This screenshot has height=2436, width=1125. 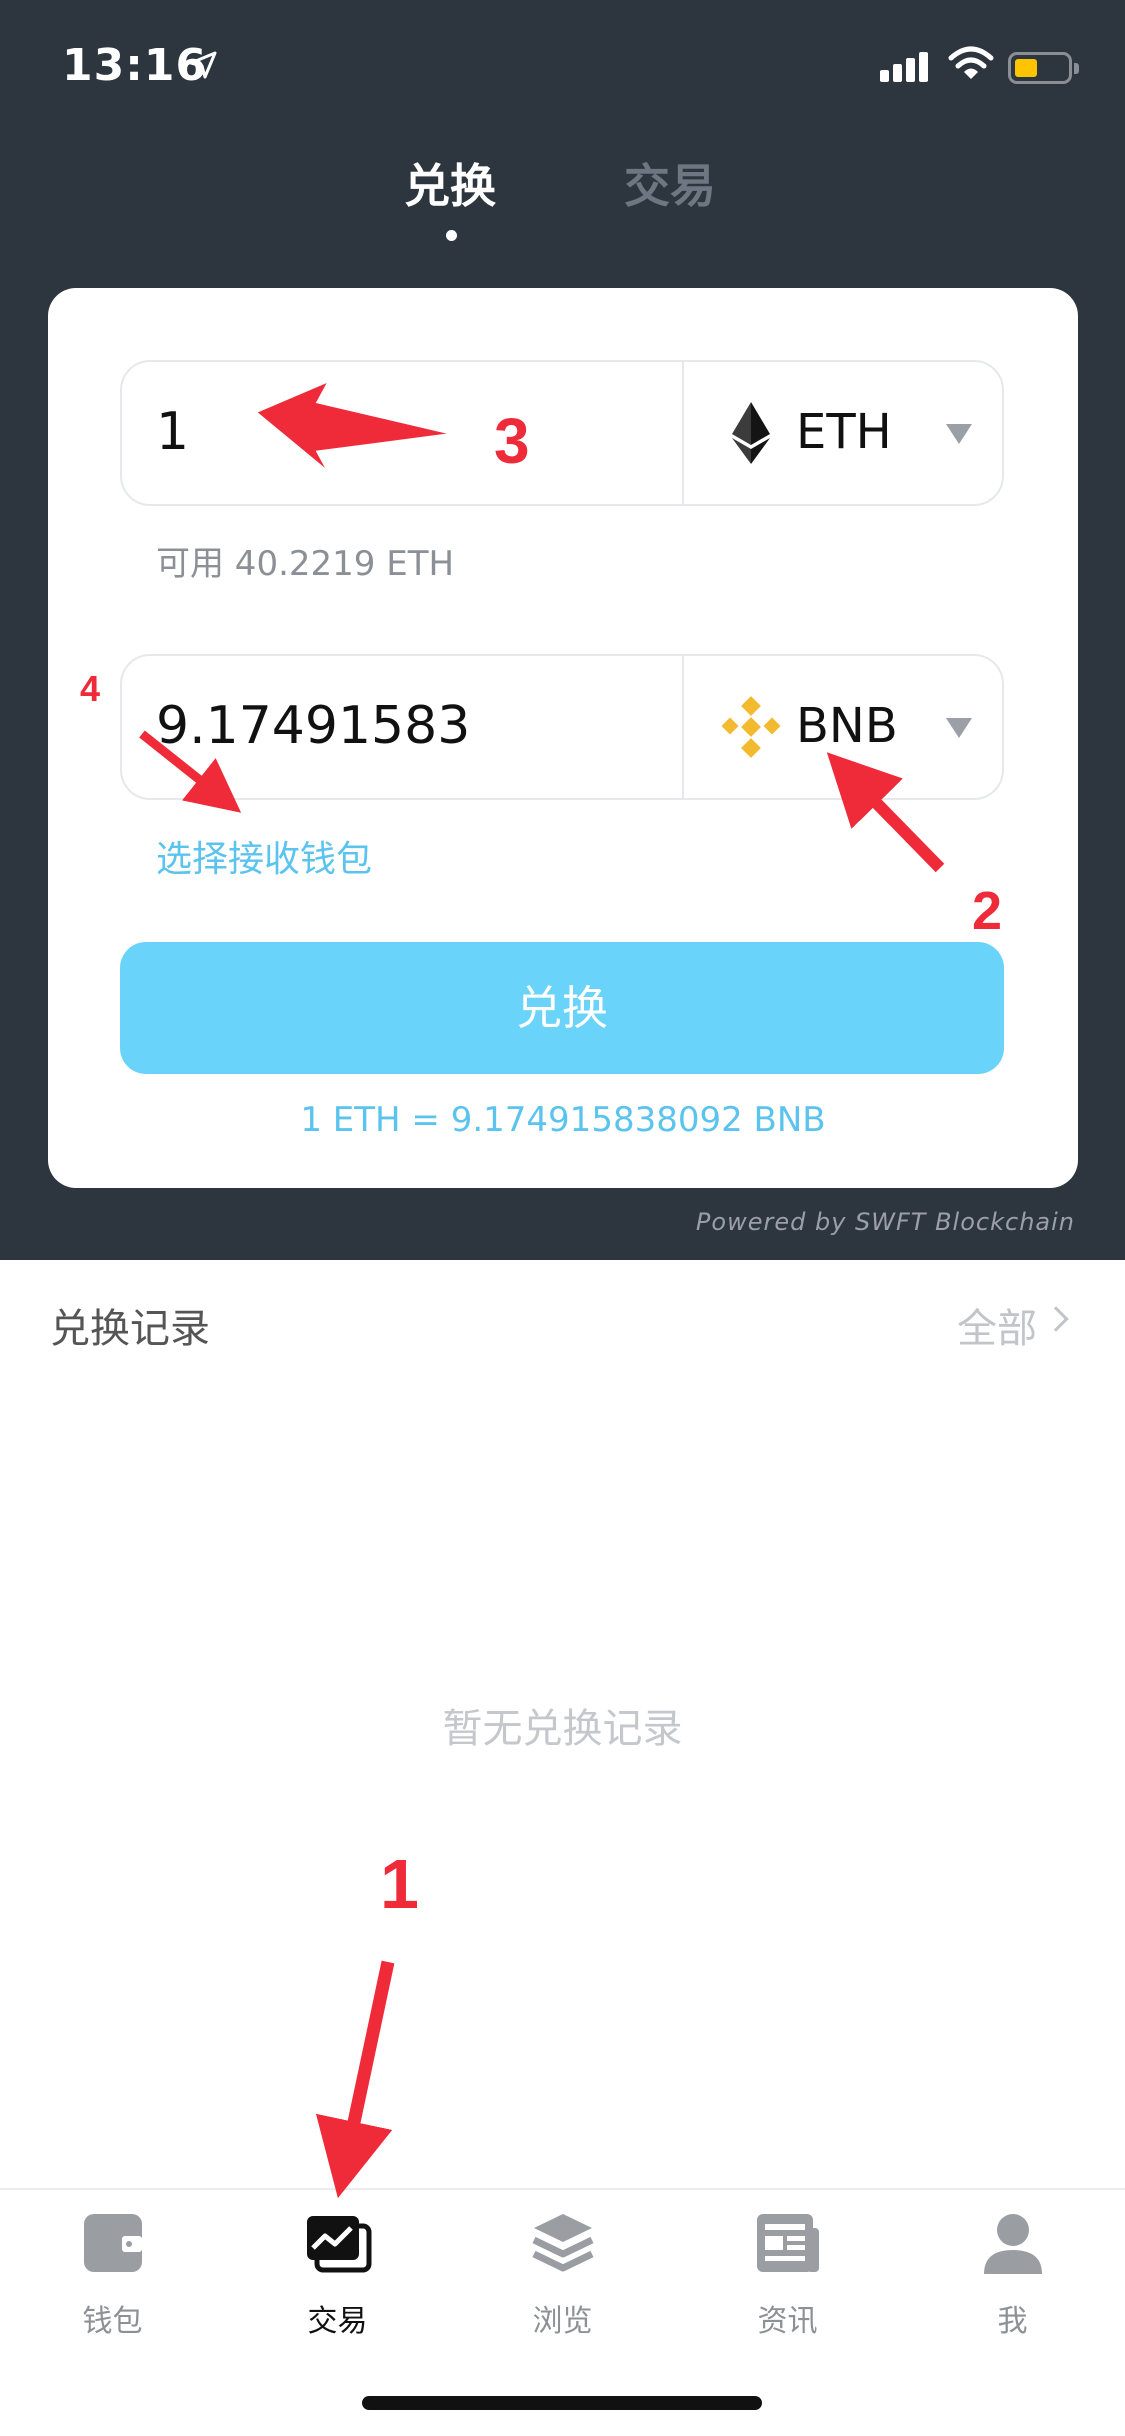 I want to click on to-coin-selector: BNB, so click(x=844, y=727).